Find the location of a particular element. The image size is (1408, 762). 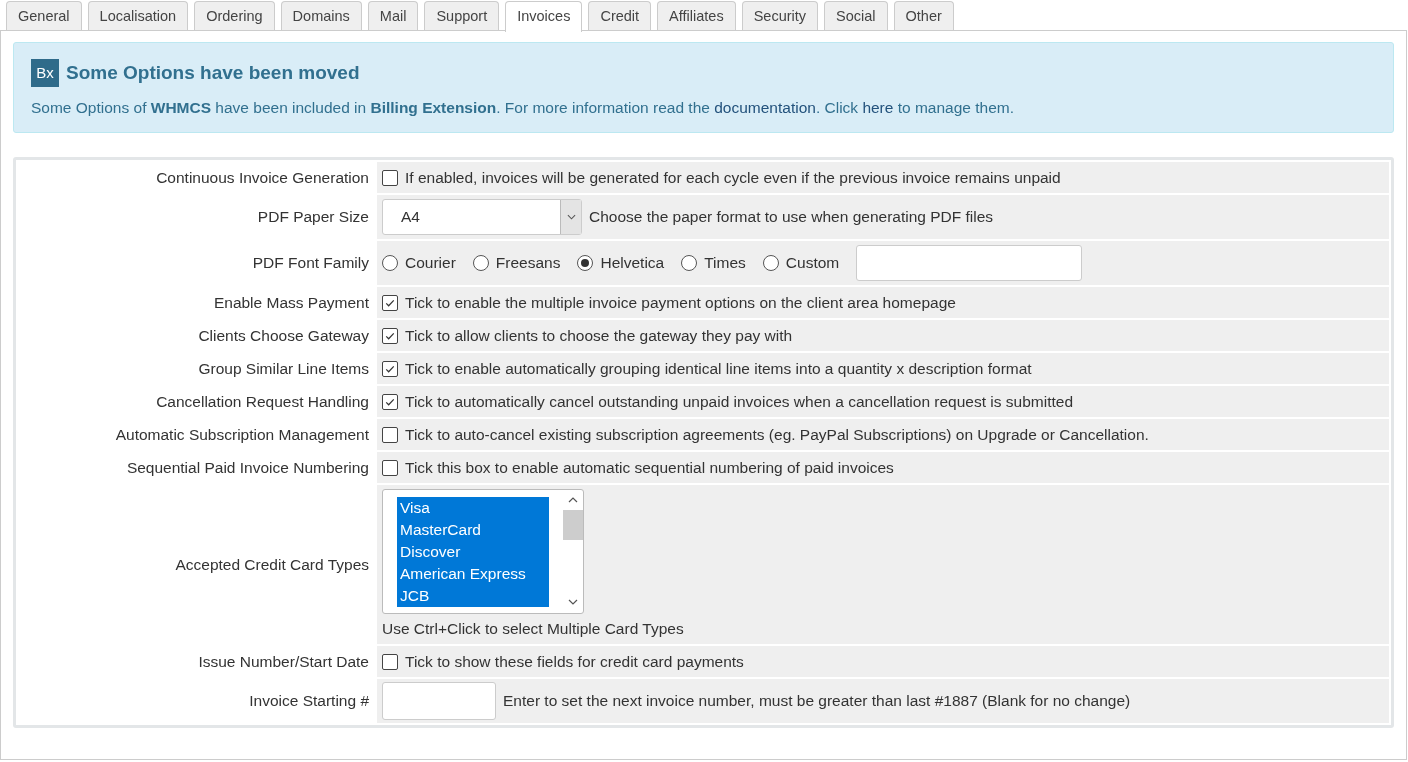

settings-tab: Support is located at coordinates (462, 15).